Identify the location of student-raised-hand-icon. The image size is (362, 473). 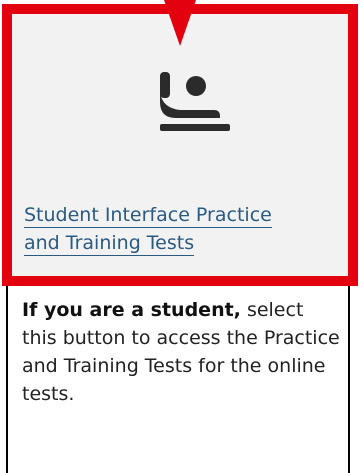
(192, 103).